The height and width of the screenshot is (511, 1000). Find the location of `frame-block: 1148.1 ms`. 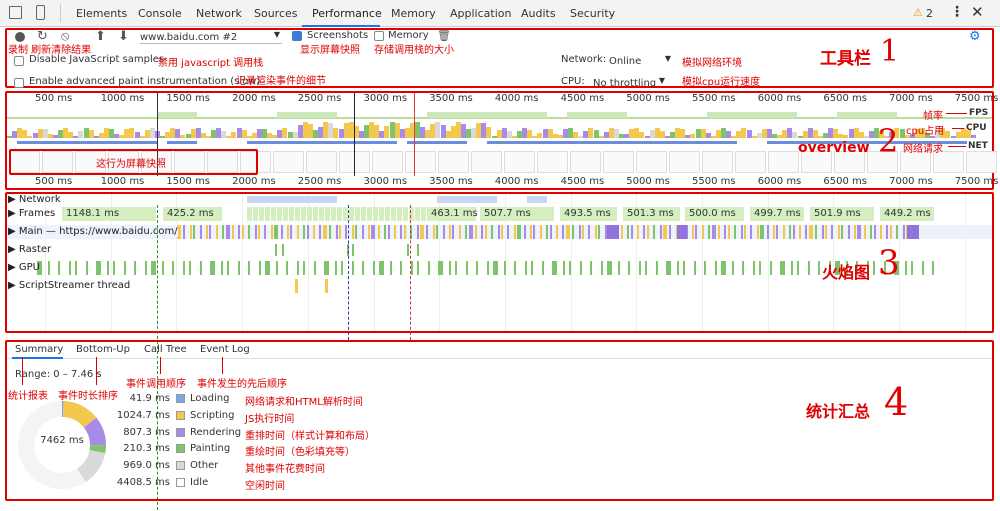

frame-block: 1148.1 ms is located at coordinates (109, 214).